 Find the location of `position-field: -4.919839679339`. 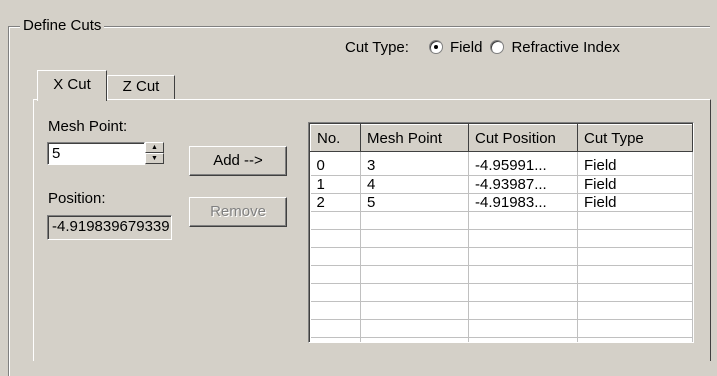

position-field: -4.919839679339 is located at coordinates (109, 227).